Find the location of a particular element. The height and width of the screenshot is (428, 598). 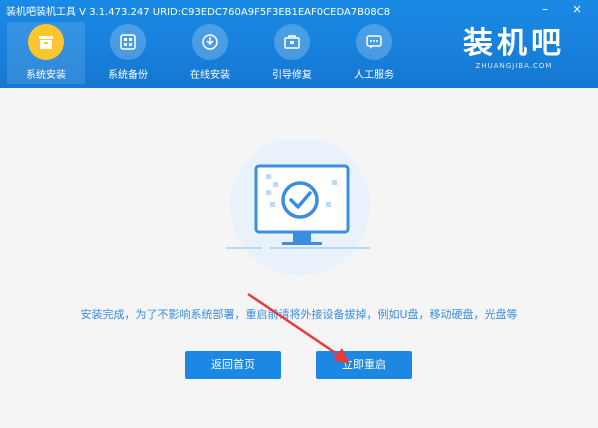

nav-label: 人工服务 is located at coordinates (374, 75).